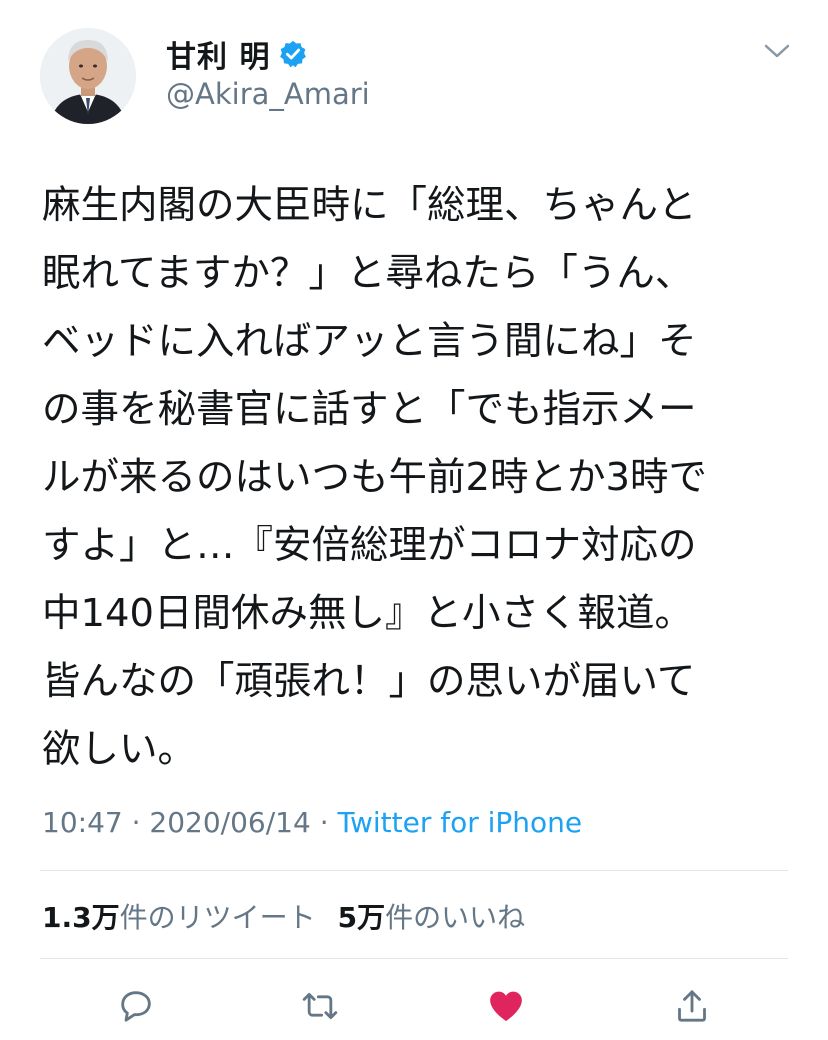 Image resolution: width=828 pixels, height=1040 pixels. I want to click on tweet-time: 10:47, so click(82, 822).